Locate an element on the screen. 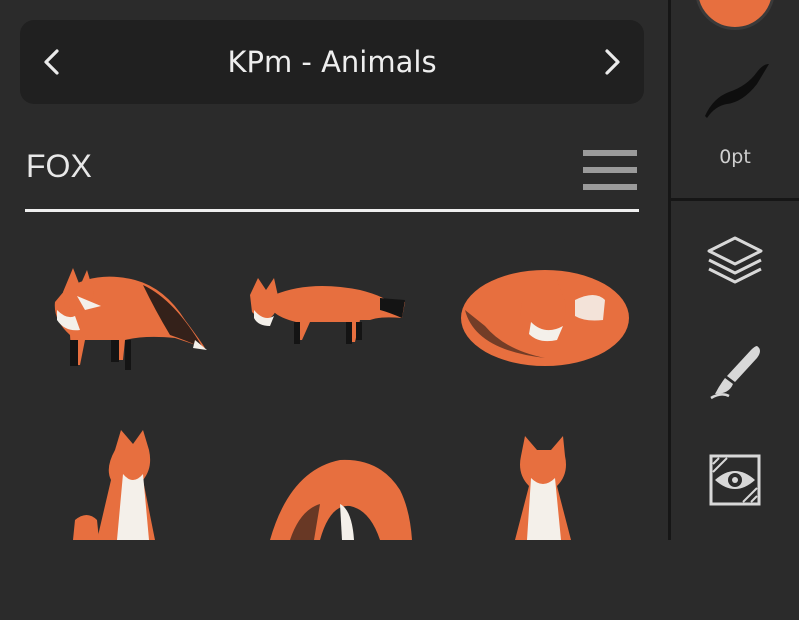 Image resolution: width=799 pixels, height=620 pixels. stamp-fox-pouncing is located at coordinates (332, 525).